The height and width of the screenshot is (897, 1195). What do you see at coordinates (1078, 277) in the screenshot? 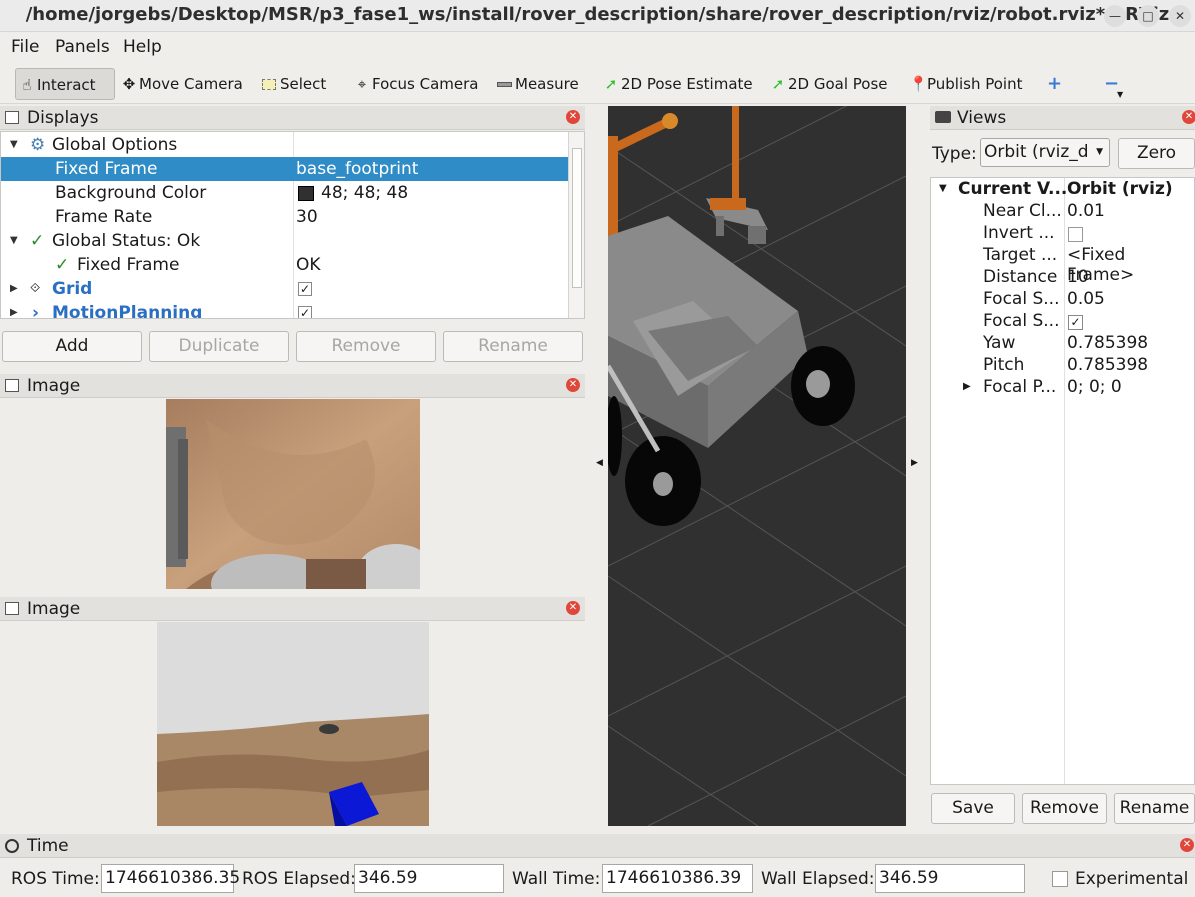
I see `view-row-value: 10` at bounding box center [1078, 277].